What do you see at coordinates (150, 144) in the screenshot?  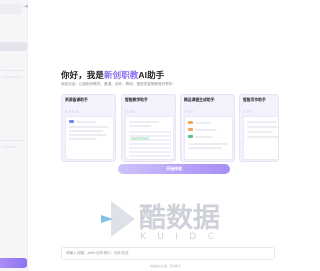 I see `preview-table` at bounding box center [150, 144].